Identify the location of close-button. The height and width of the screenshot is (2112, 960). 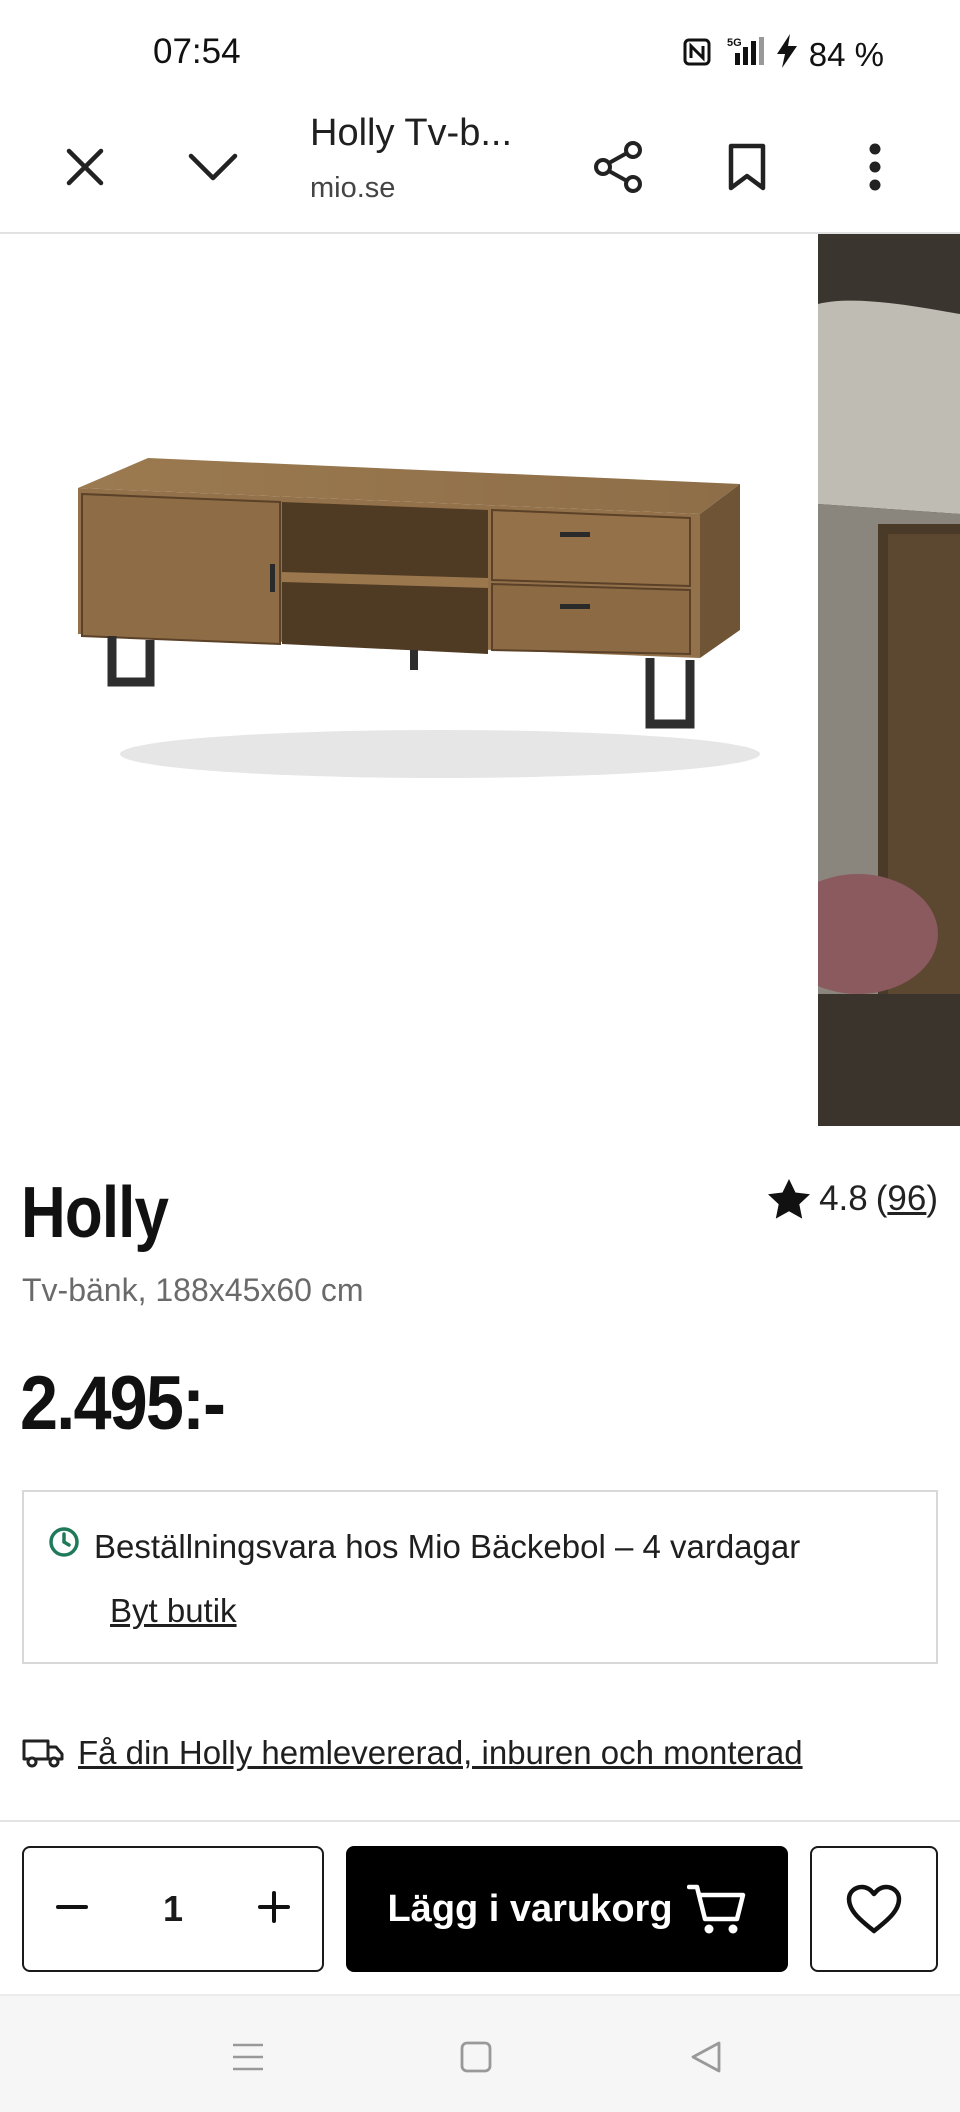
(85, 167).